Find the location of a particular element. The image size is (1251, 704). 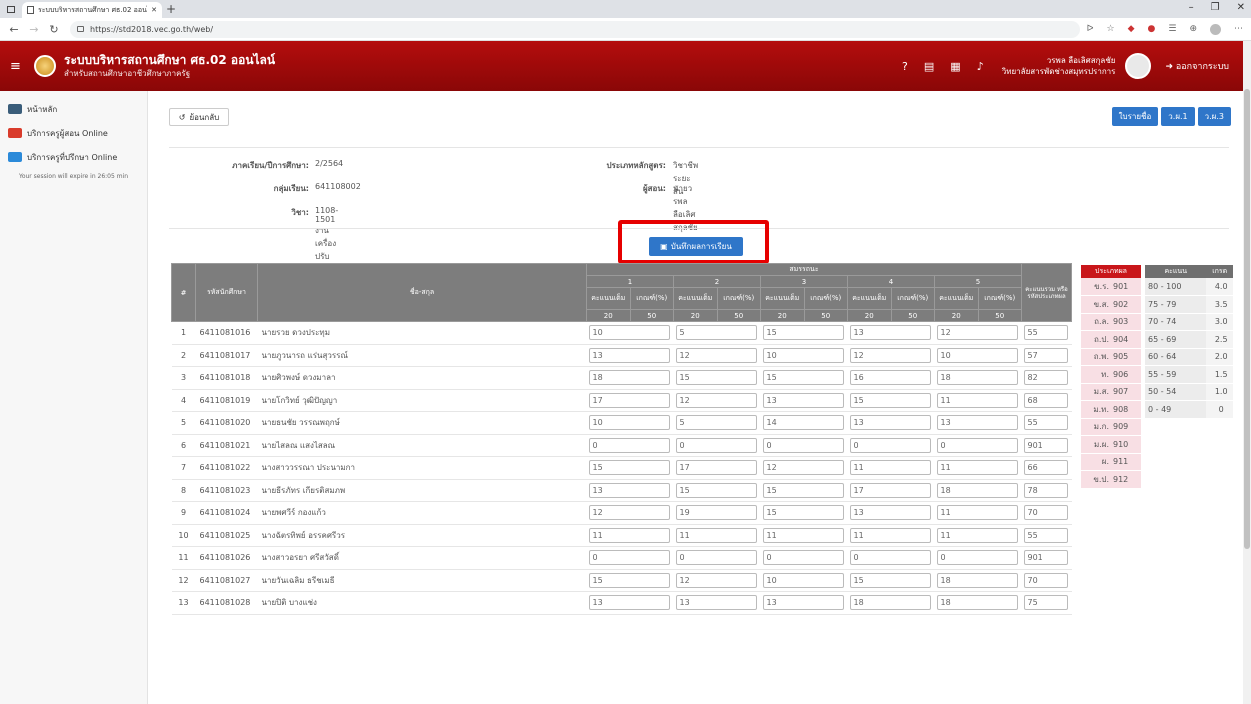

collections-icon: ⊕ is located at coordinates (1193, 29).